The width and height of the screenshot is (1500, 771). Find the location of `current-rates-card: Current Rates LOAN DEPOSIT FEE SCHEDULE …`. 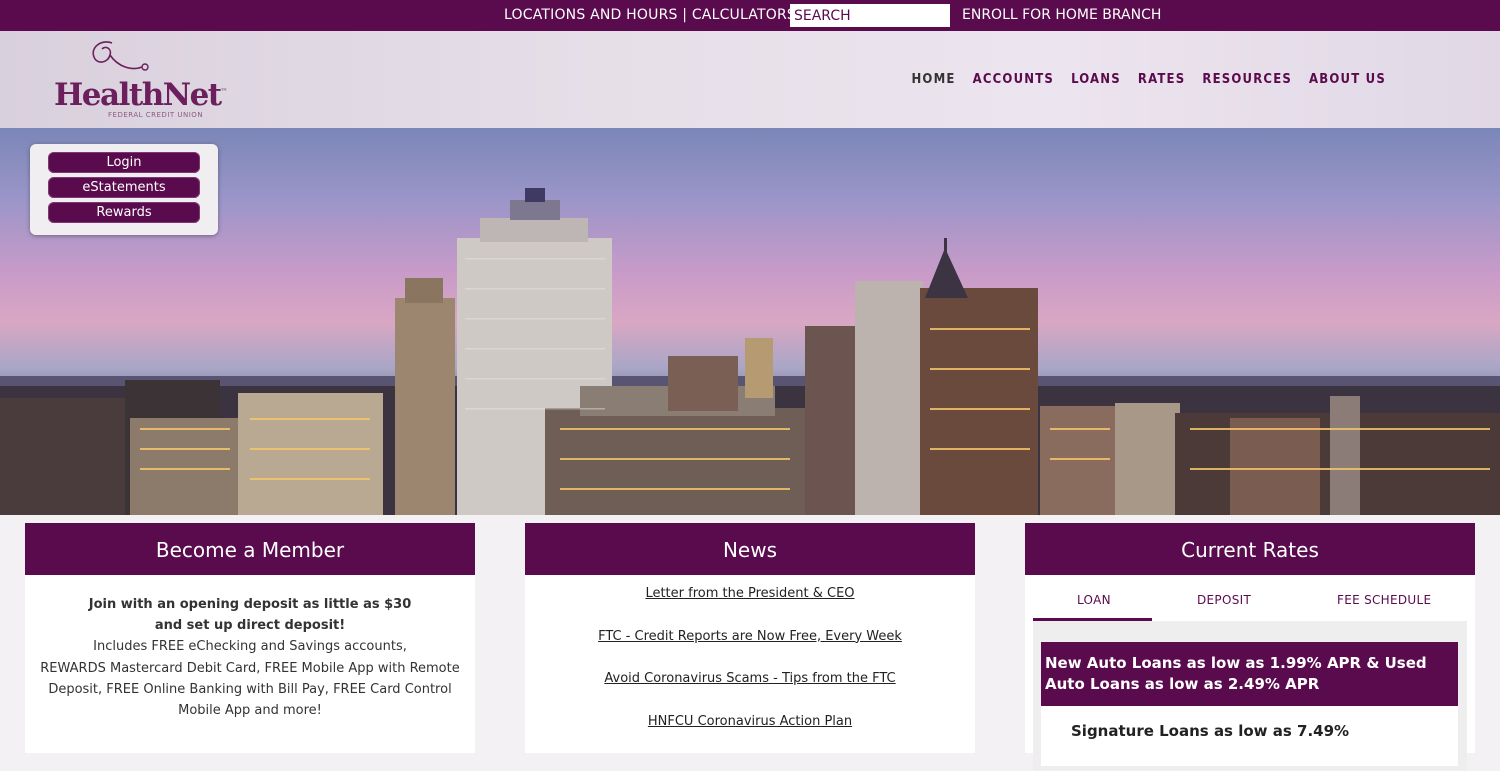

current-rates-card: Current Rates LOAN DEPOSIT FEE SCHEDULE … is located at coordinates (1250, 647).